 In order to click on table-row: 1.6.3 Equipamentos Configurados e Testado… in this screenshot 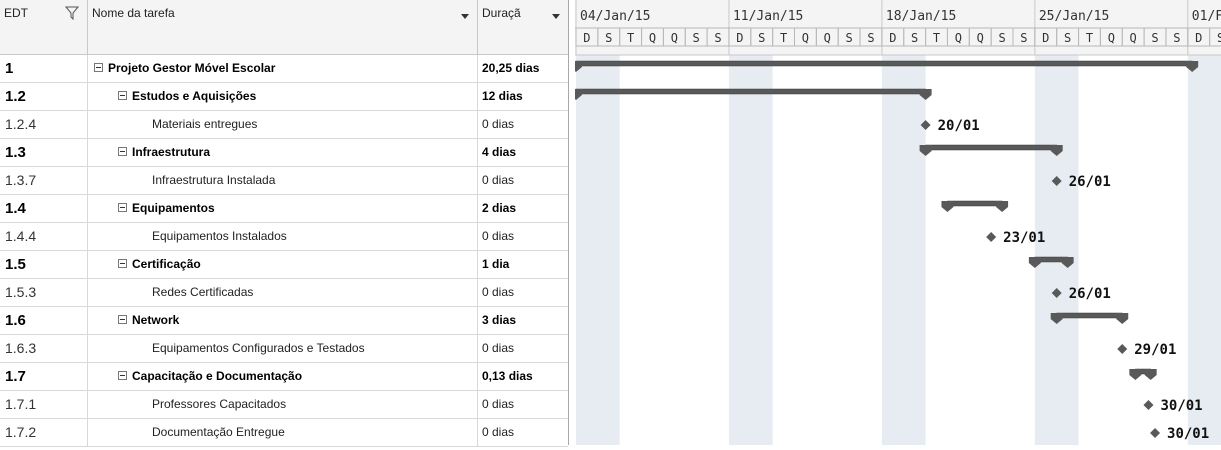, I will do `click(284, 349)`.